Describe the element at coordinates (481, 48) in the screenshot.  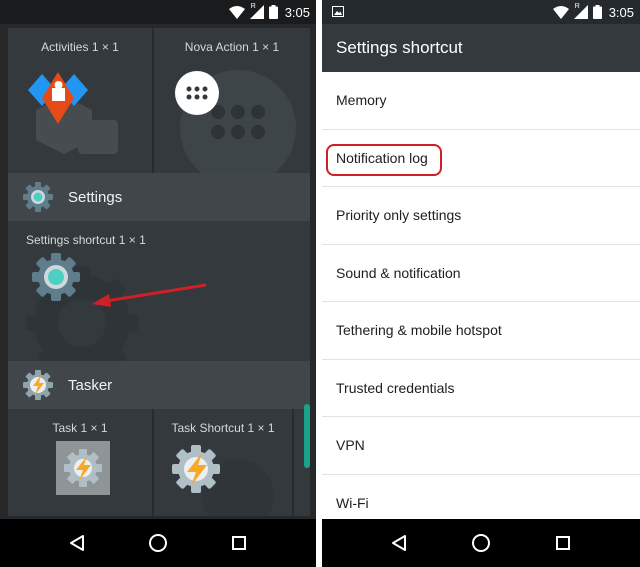
I see `app-bar: Settings shortcut` at that location.